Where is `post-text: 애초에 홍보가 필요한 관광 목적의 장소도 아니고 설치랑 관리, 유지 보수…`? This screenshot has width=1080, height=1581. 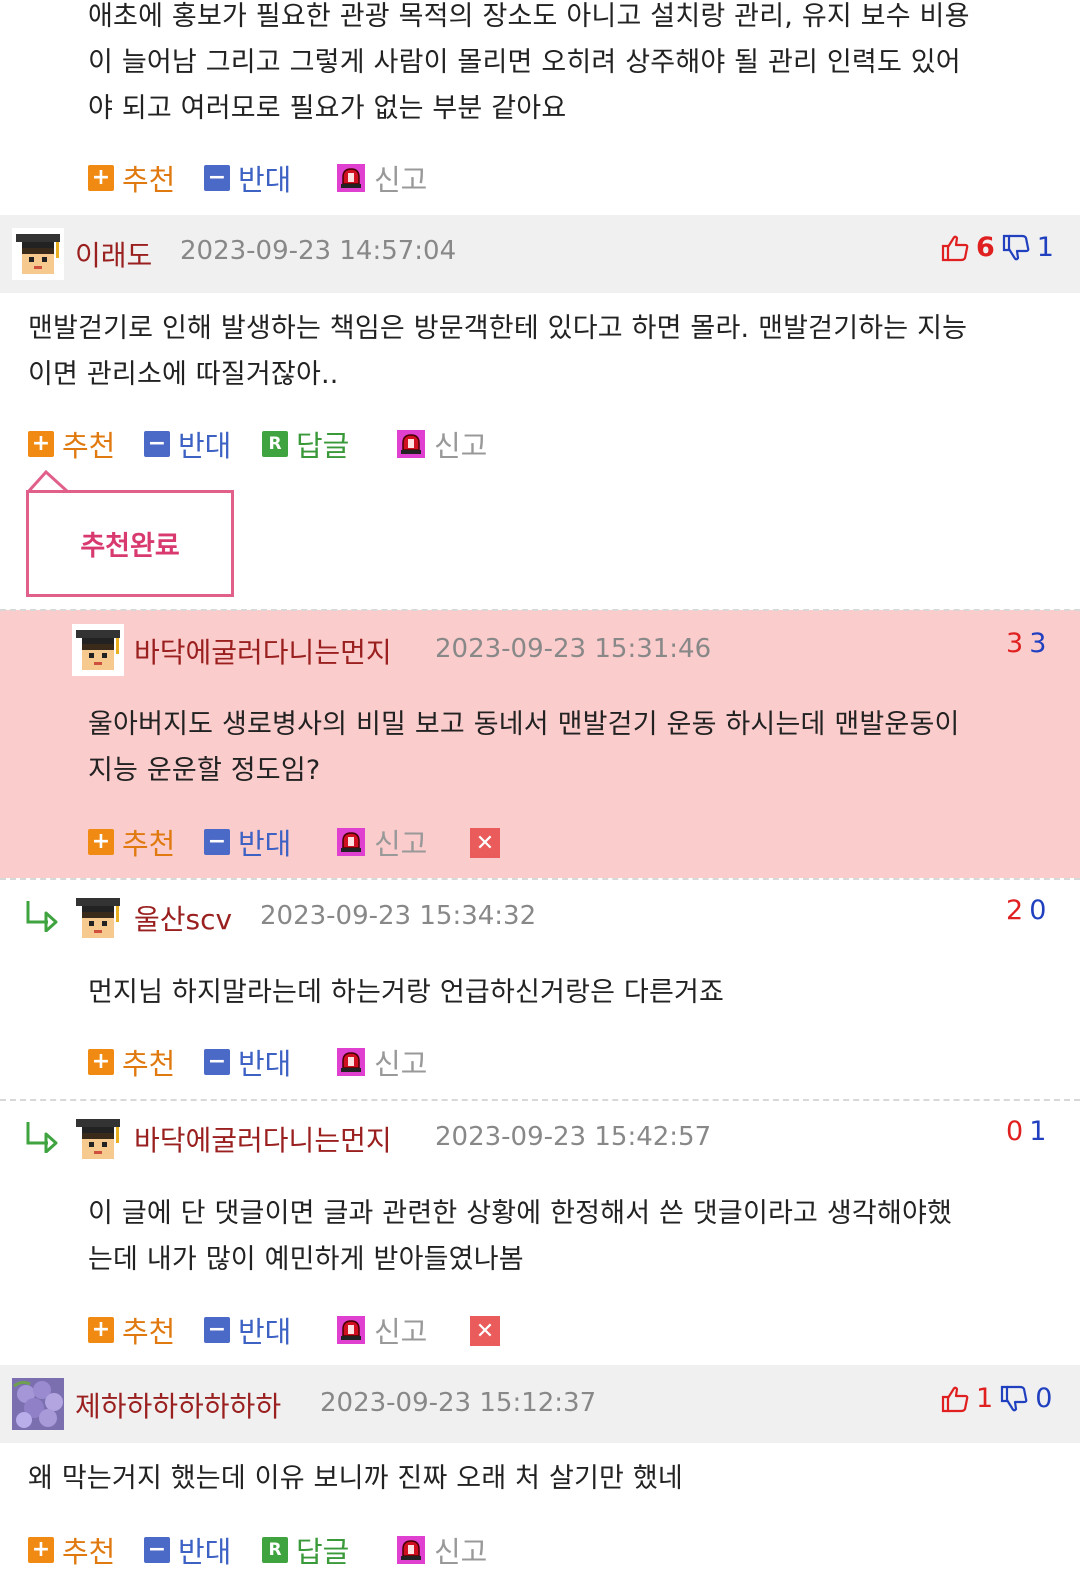
post-text: 애초에 홍보가 필요한 관광 목적의 장소도 아니고 설치랑 관리, 유지 보수… is located at coordinates (578, 66).